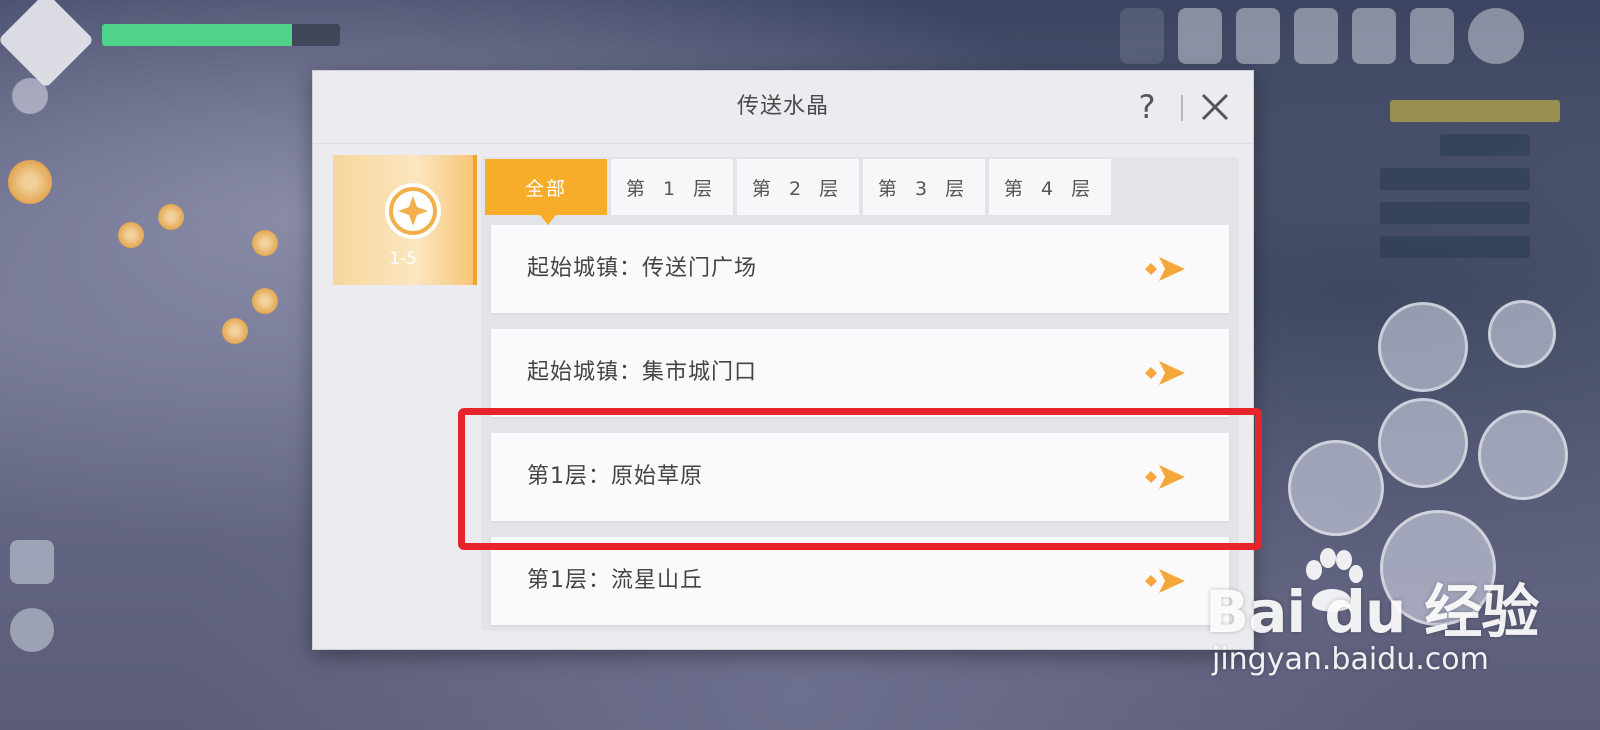  What do you see at coordinates (1215, 107) in the screenshot?
I see `close-icon` at bounding box center [1215, 107].